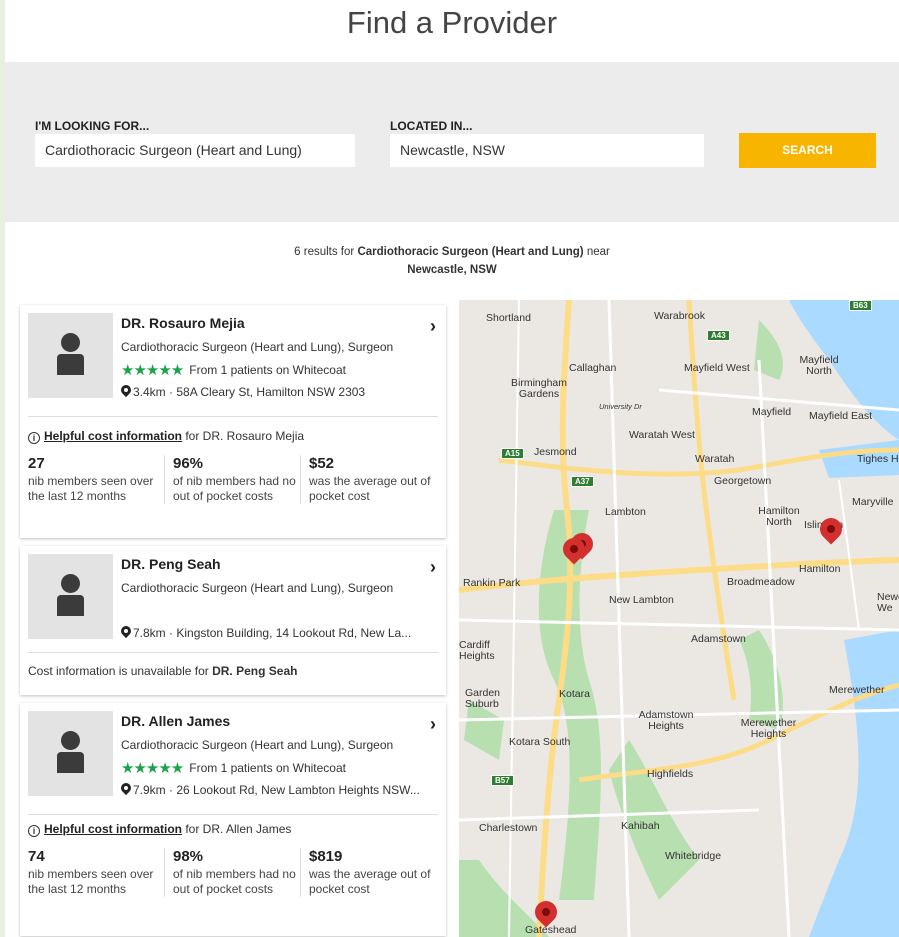 This screenshot has height=937, width=899. I want to click on map-label: Hamilton, so click(820, 569).